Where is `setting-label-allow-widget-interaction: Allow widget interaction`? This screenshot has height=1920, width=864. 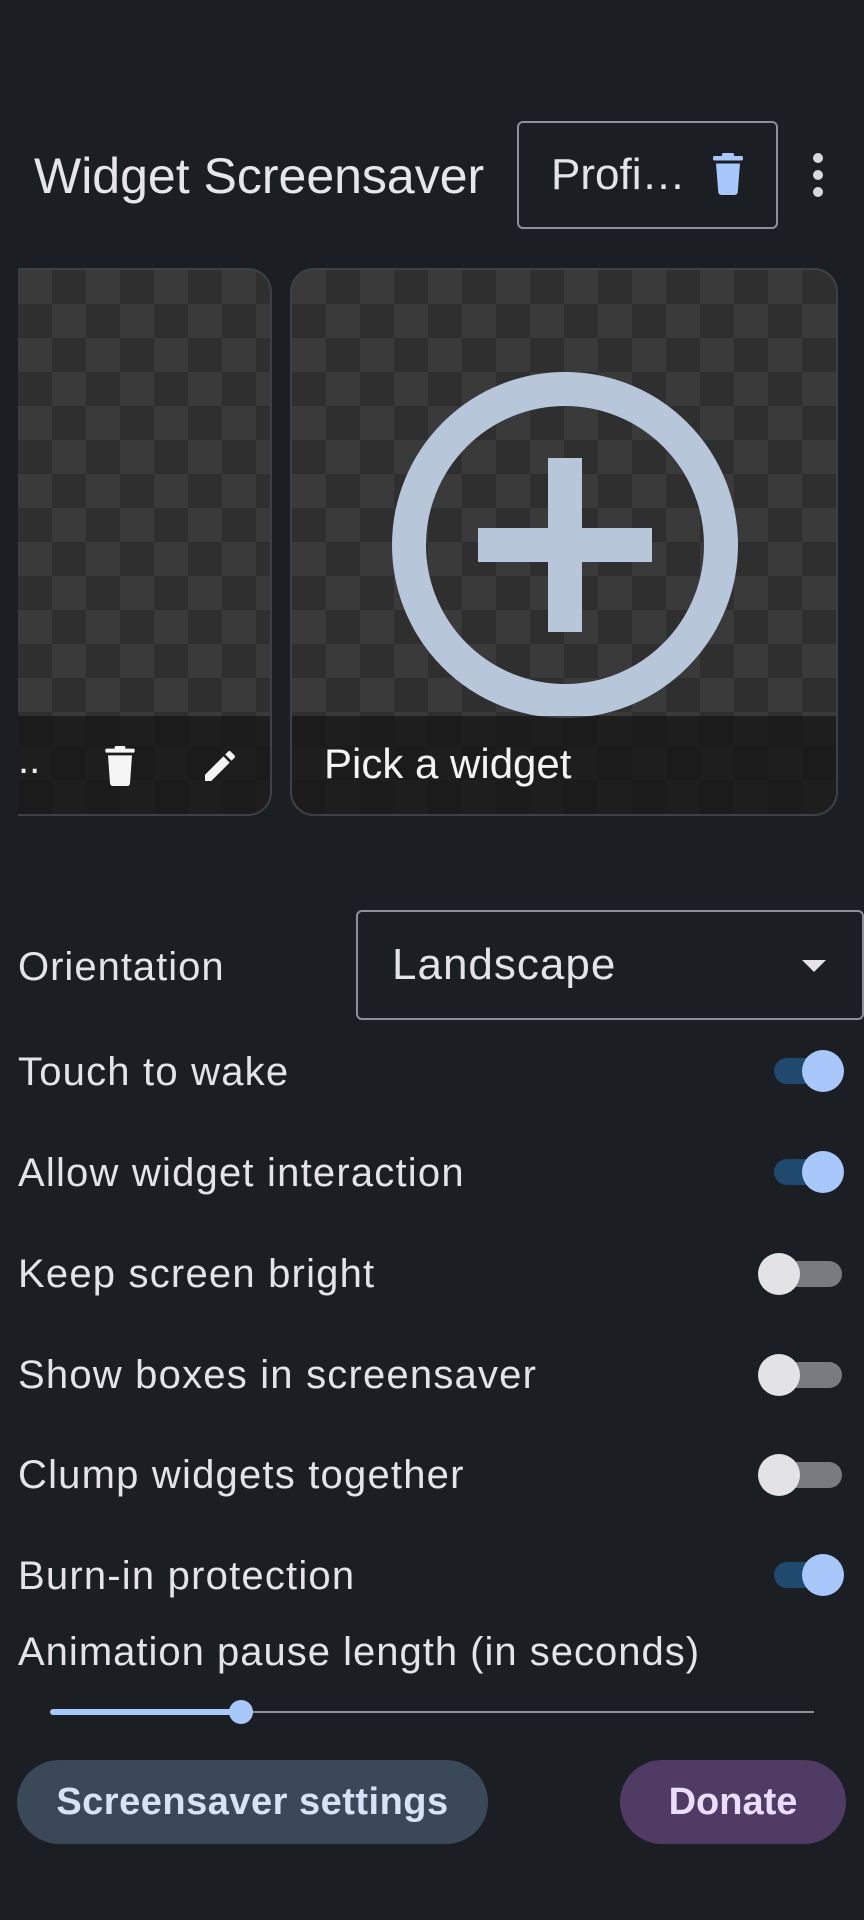 setting-label-allow-widget-interaction: Allow widget interaction is located at coordinates (241, 1173).